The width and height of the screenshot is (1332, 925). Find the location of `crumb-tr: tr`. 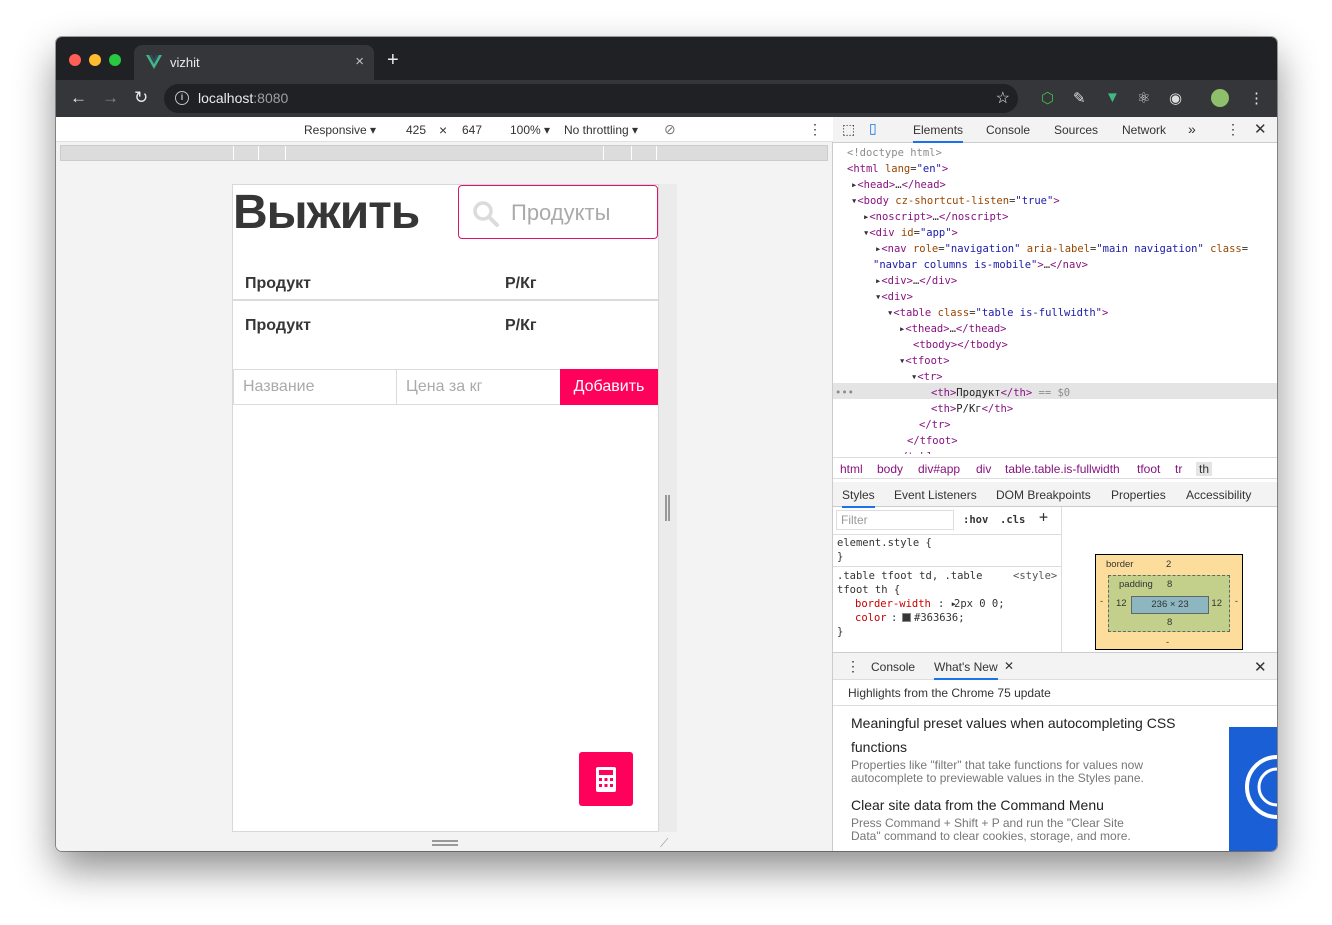

crumb-tr: tr is located at coordinates (1178, 469).